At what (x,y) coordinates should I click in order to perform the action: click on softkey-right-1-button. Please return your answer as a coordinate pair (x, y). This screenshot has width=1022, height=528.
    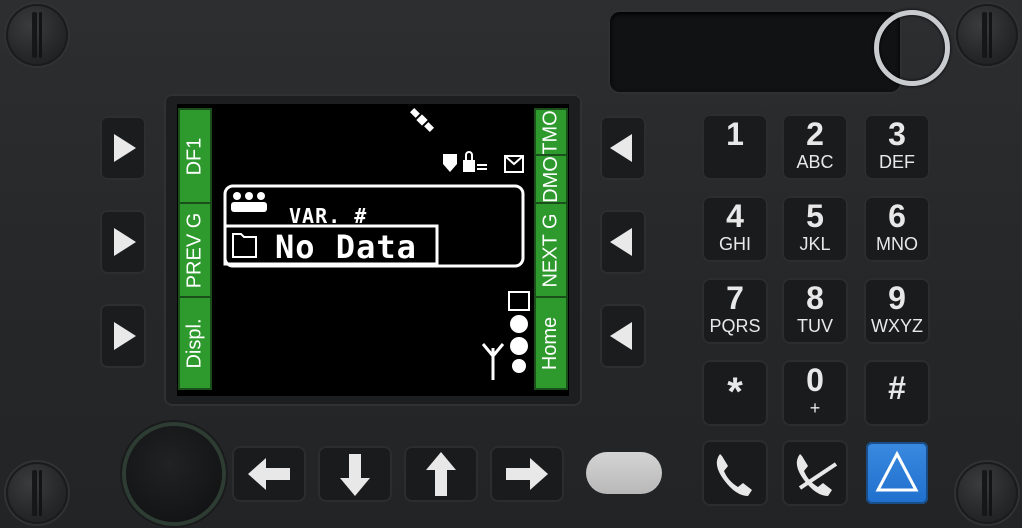
    Looking at the image, I should click on (623, 148).